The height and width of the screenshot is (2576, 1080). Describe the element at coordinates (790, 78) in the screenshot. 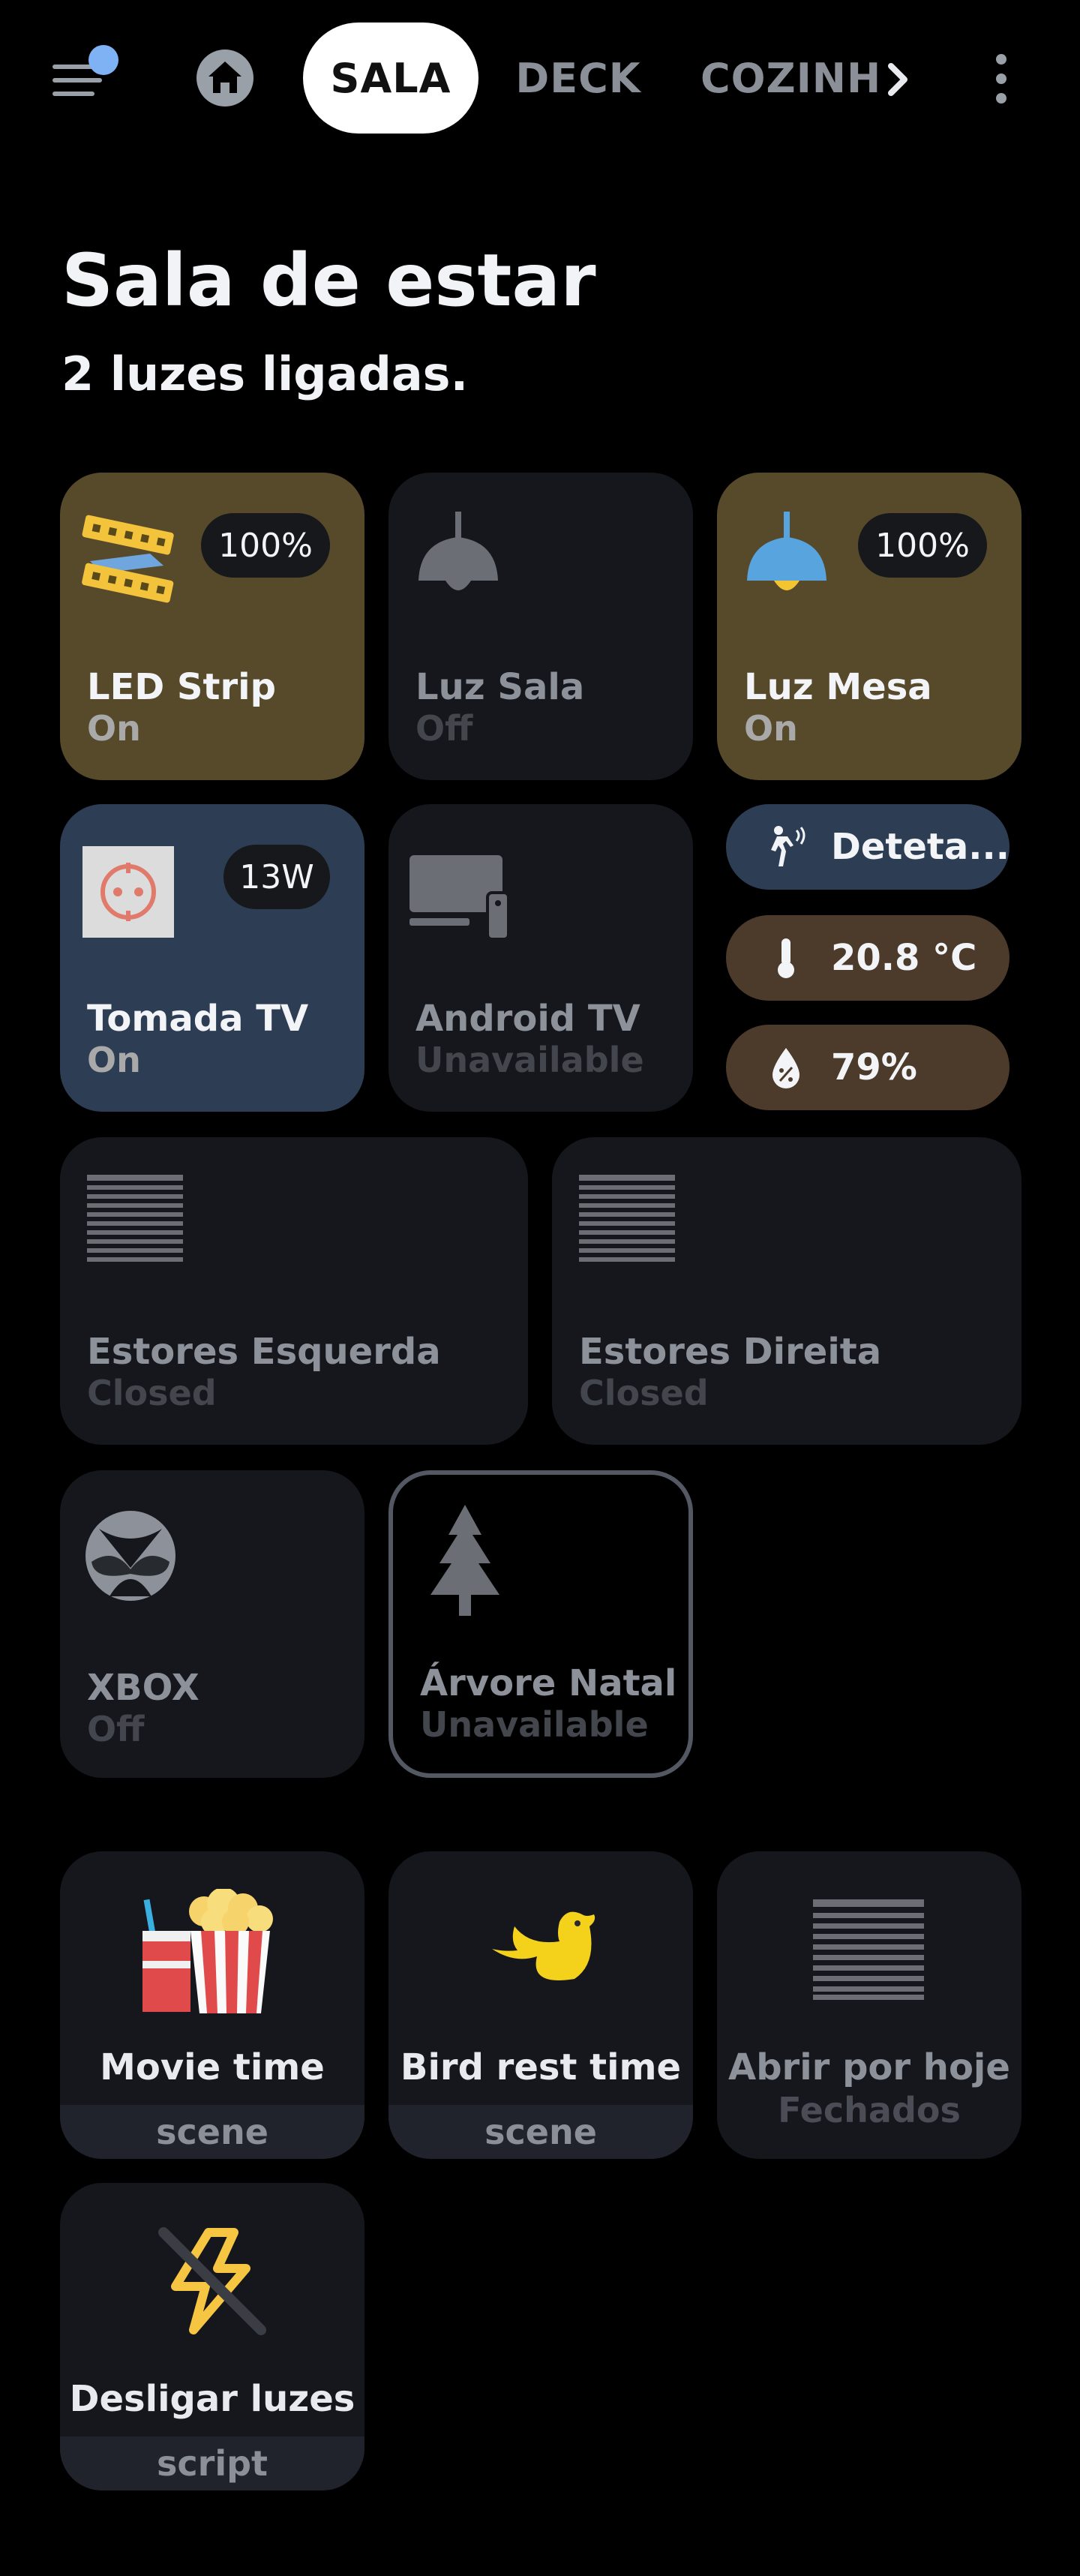

I see `tab-cozinha: COZINH` at that location.